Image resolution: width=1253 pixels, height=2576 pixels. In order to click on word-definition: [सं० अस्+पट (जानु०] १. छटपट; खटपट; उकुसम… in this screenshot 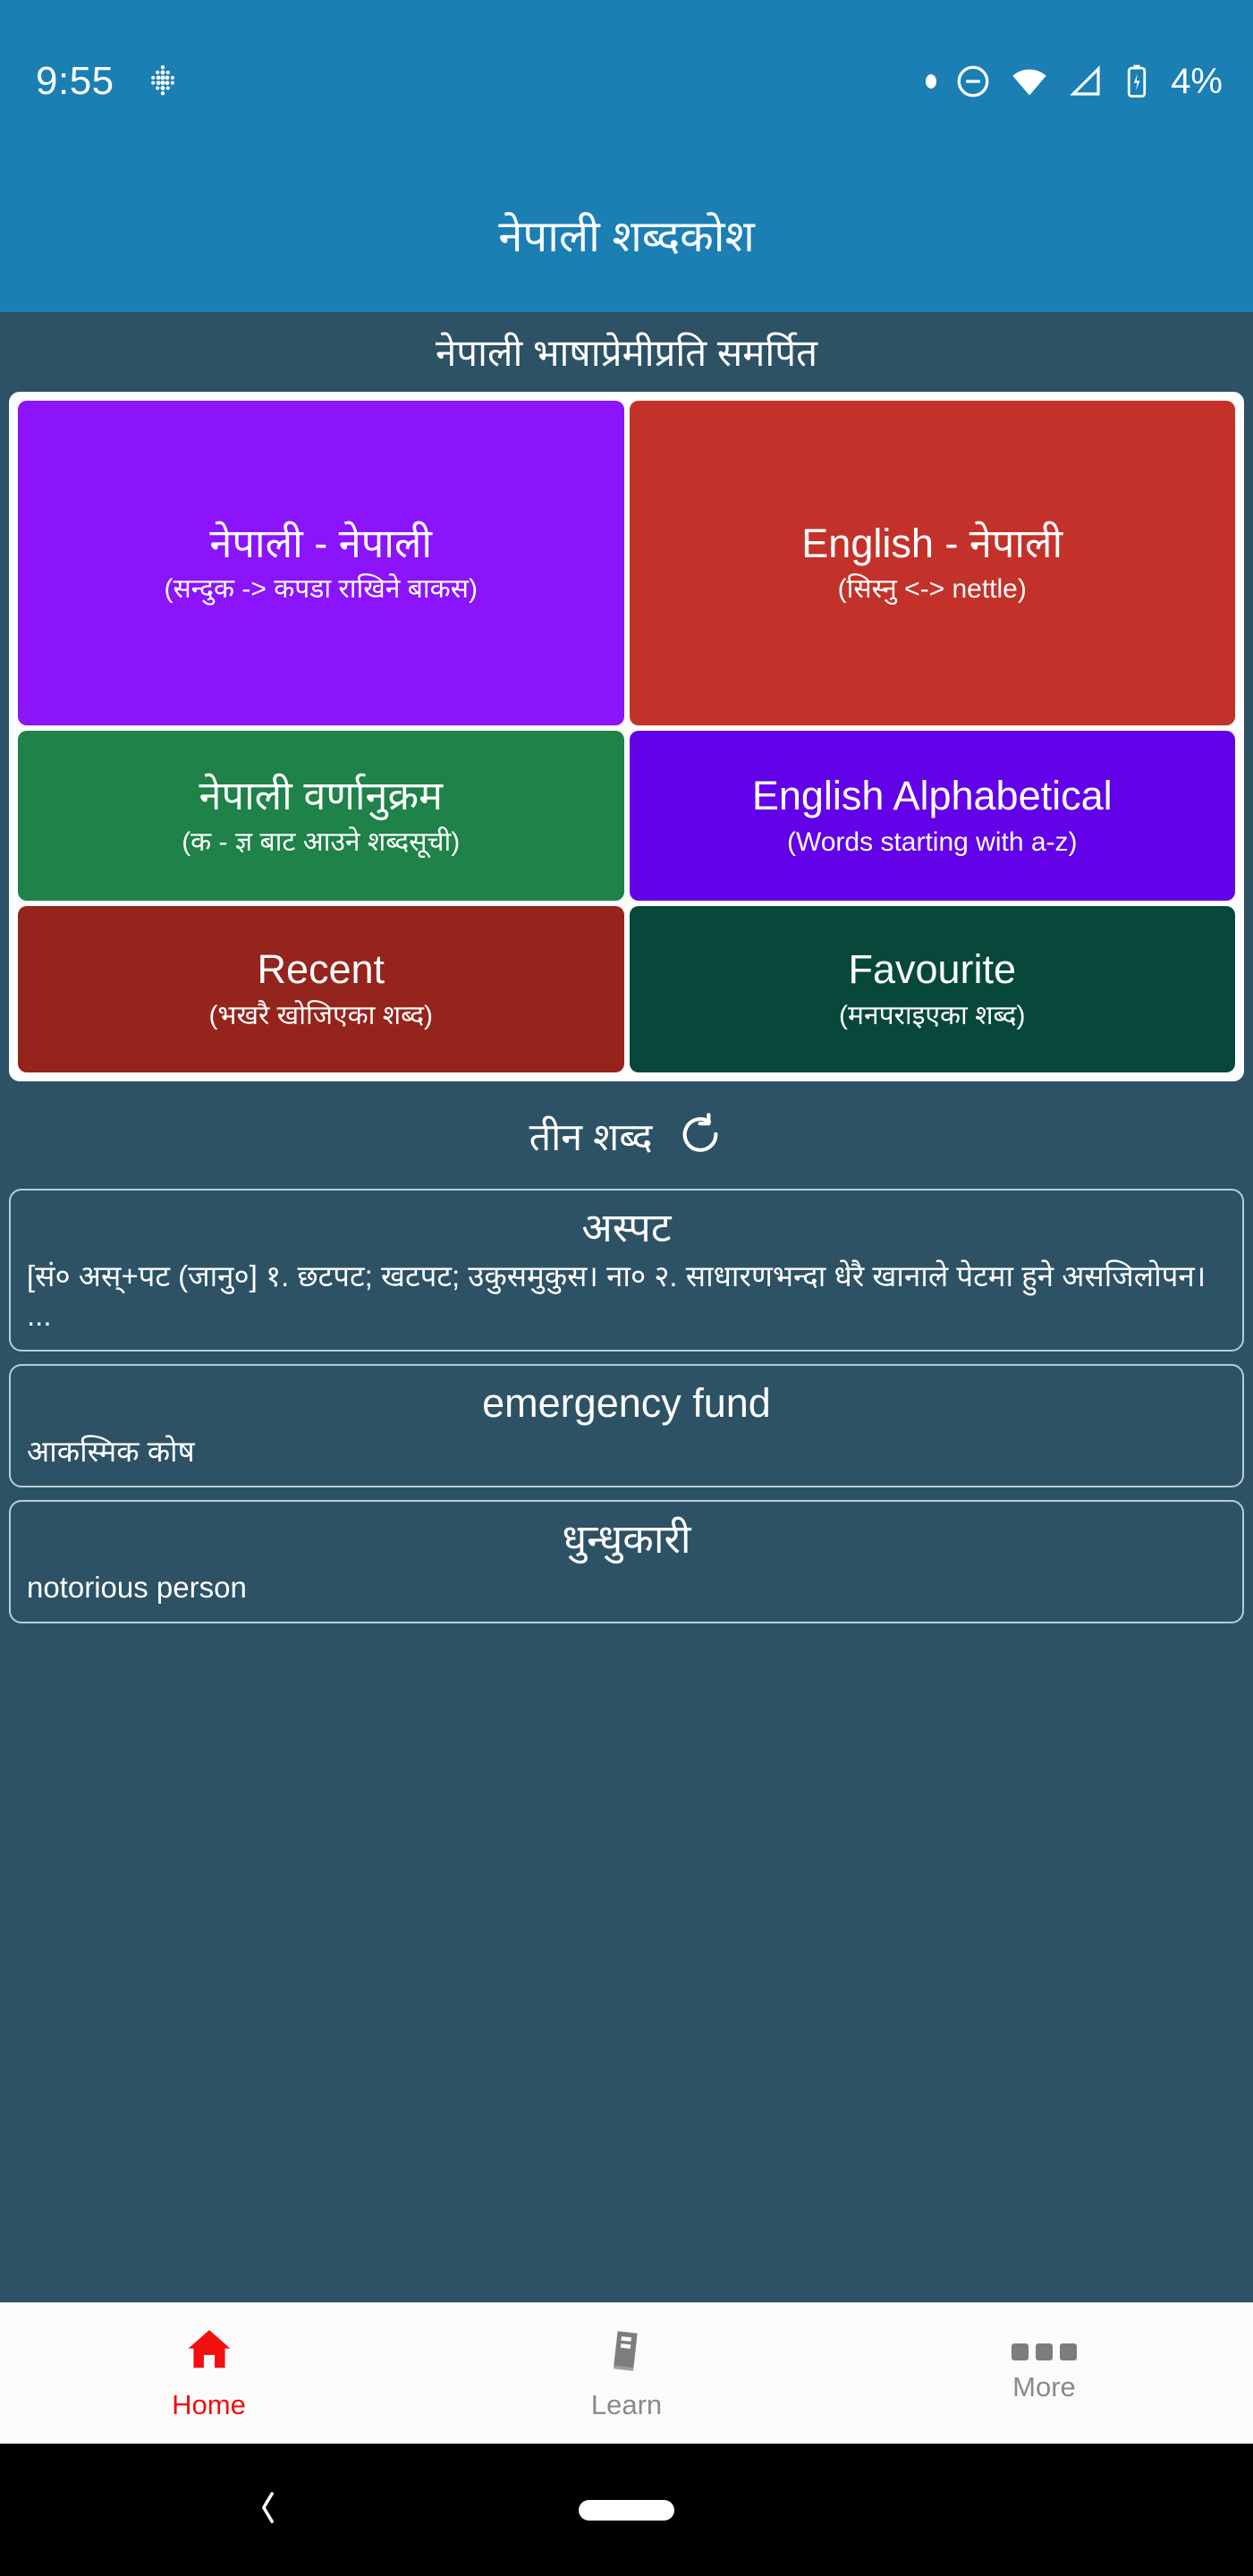, I will do `click(616, 1296)`.